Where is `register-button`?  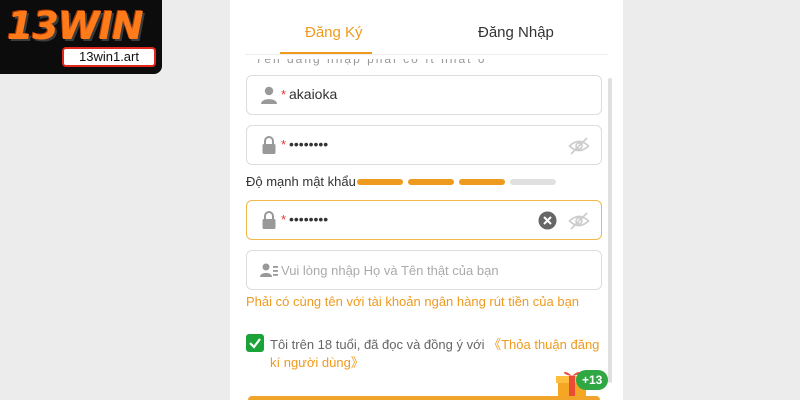 register-button is located at coordinates (424, 398).